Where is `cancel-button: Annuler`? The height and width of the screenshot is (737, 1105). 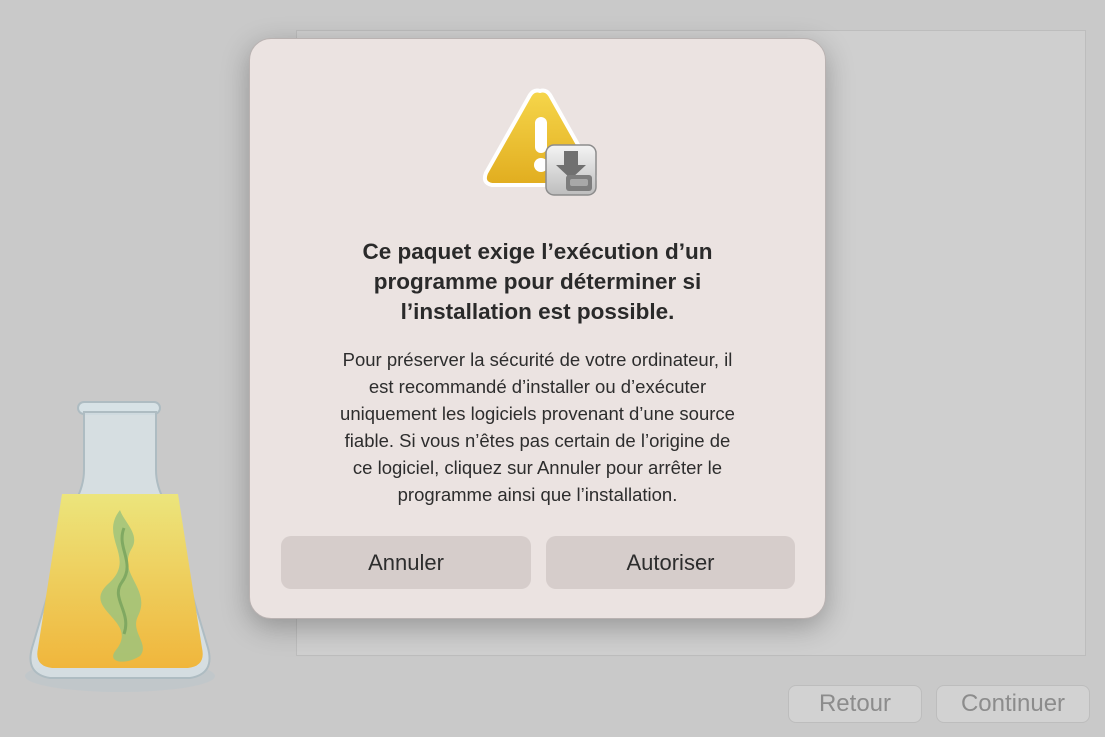
cancel-button: Annuler is located at coordinates (406, 562).